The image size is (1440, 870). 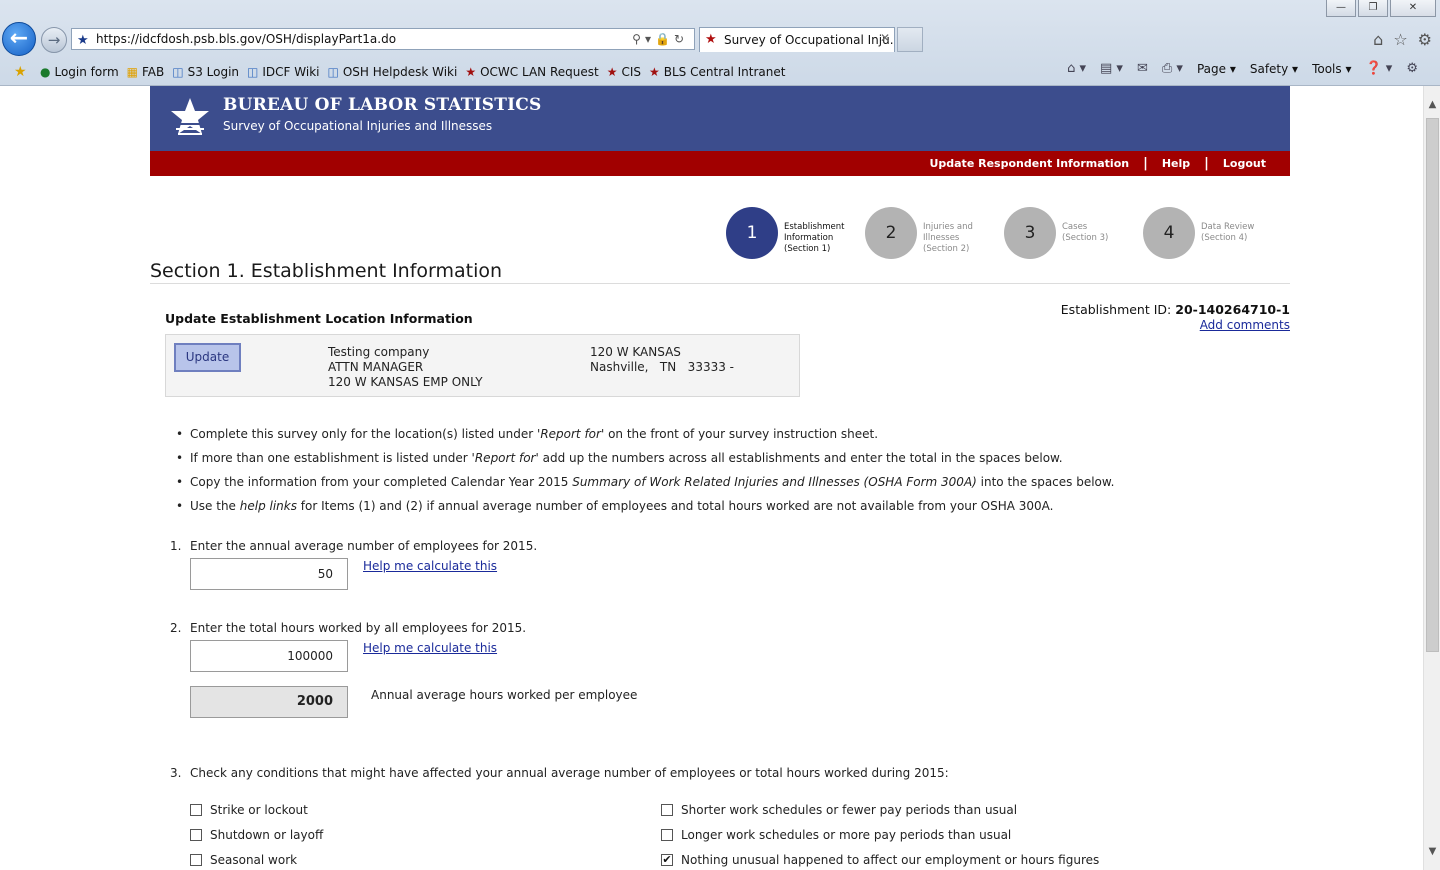 I want to click on page-menu: Page ▾, so click(x=1216, y=69).